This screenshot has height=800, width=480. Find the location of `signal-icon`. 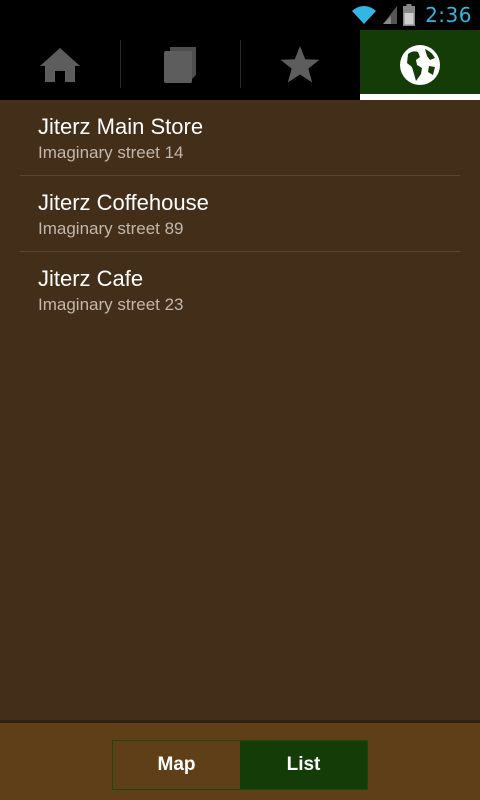

signal-icon is located at coordinates (390, 15).